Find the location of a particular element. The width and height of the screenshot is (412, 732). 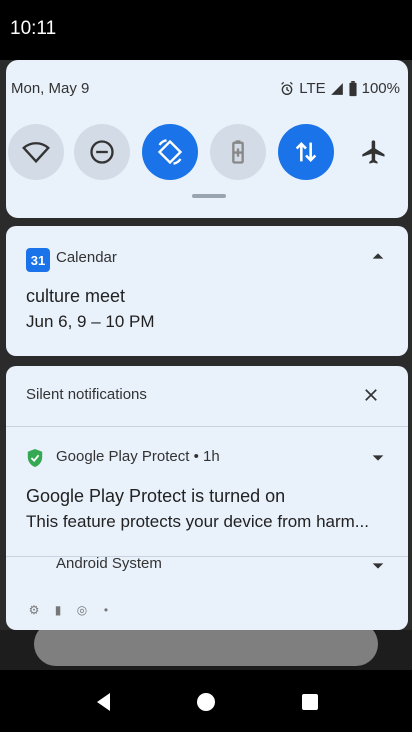

qs-status-icons: LTE 100% is located at coordinates (339, 88).